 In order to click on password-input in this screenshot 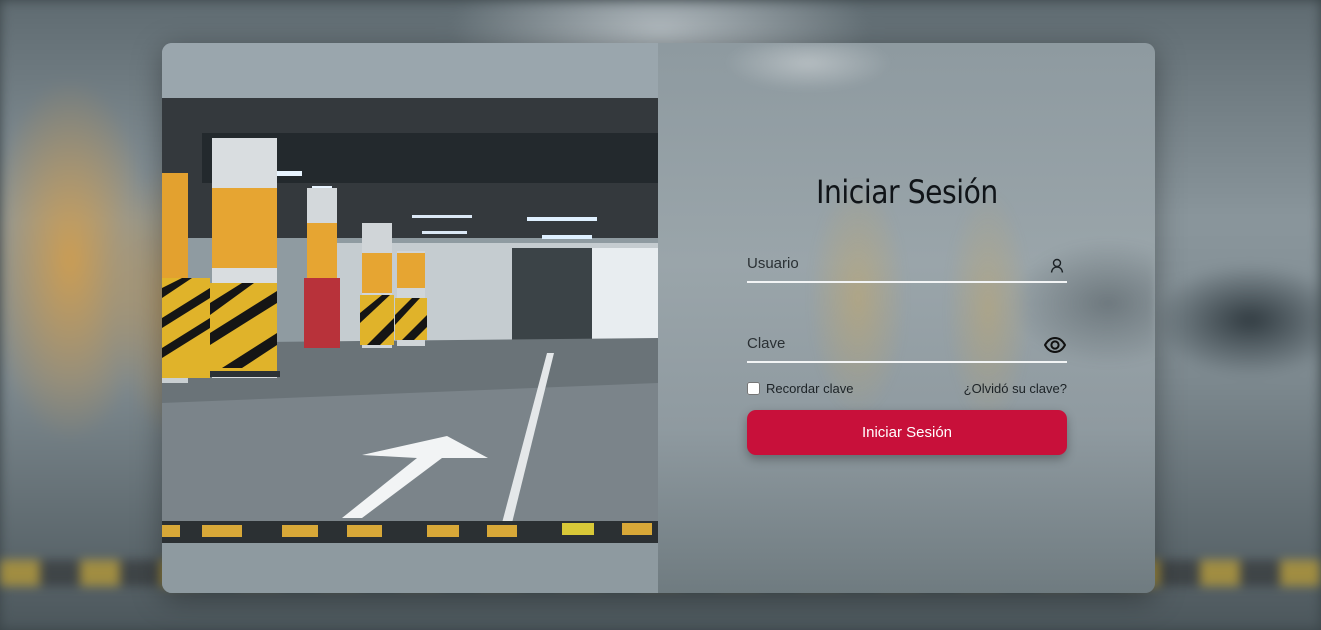, I will do `click(907, 343)`.